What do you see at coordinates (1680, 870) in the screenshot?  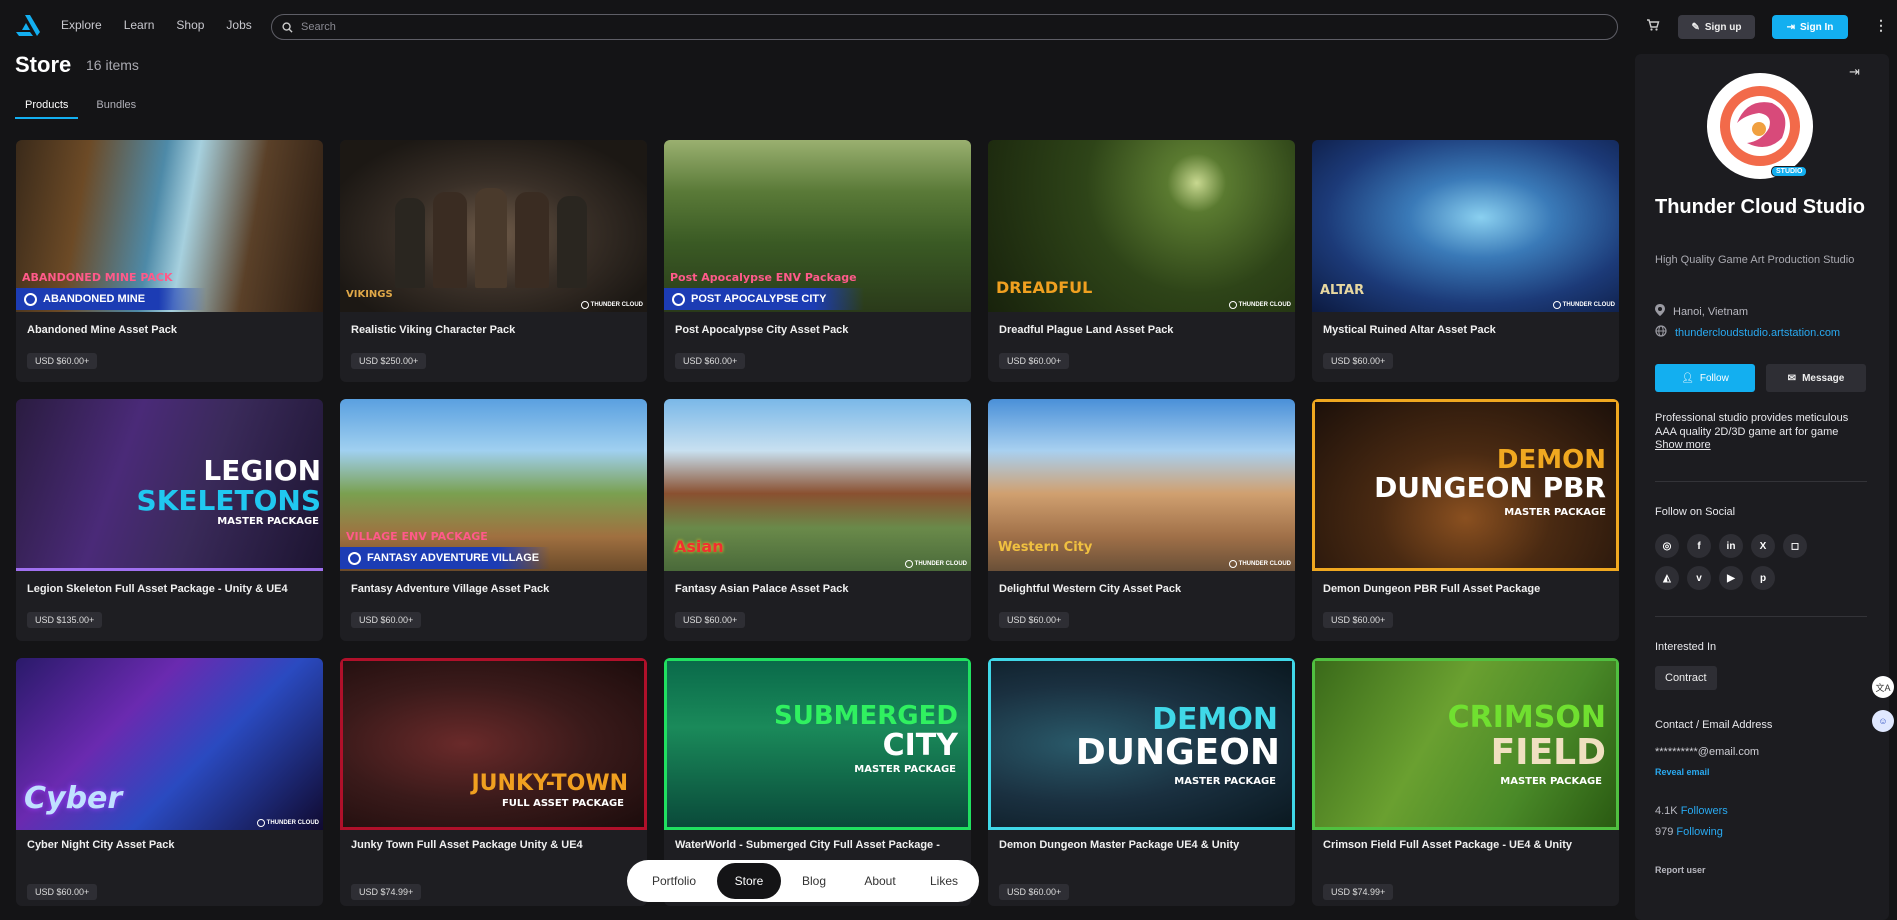 I see `report-user-link: Report user` at bounding box center [1680, 870].